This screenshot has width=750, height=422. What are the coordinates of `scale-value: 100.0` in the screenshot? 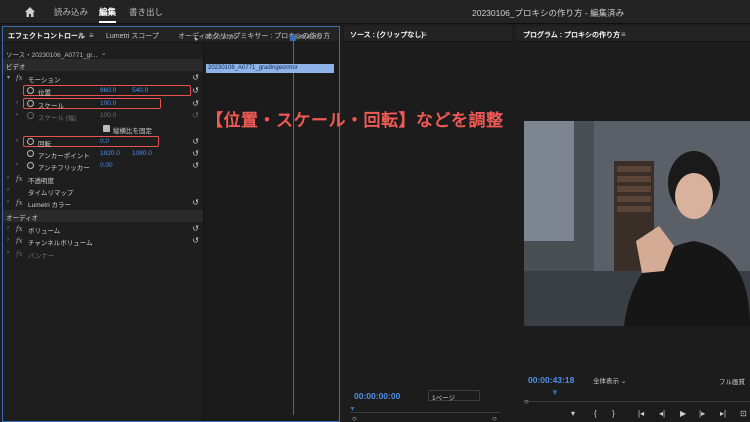 It's located at (108, 103).